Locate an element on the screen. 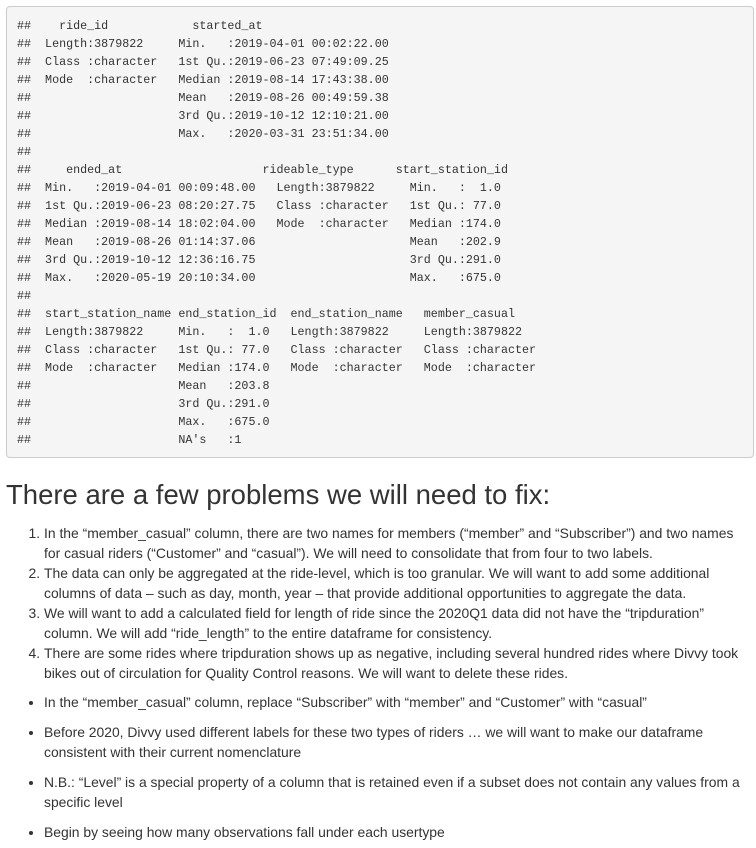 The height and width of the screenshot is (848, 756). code-line: ## 3rd Qu.:291.0 is located at coordinates (284, 404).